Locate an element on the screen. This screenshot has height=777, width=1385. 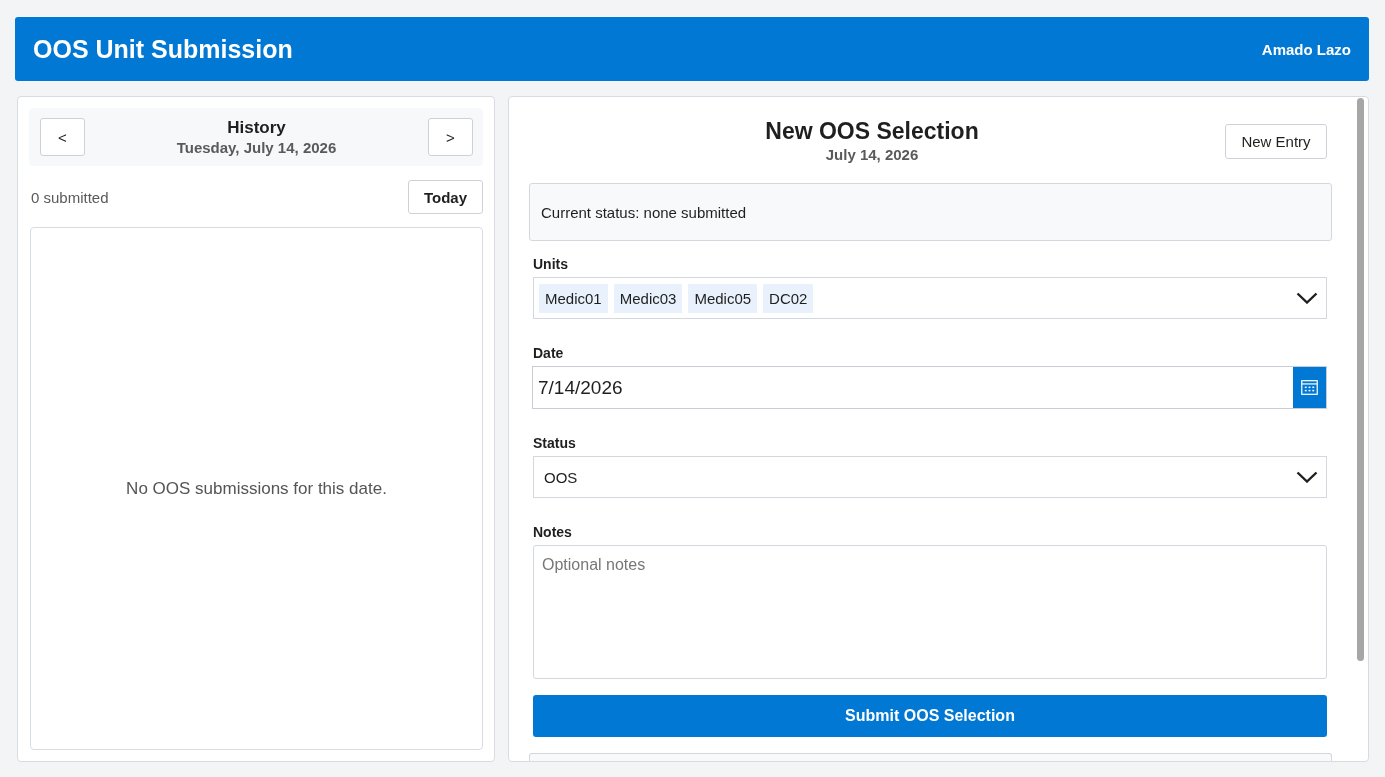
date-field: 7/14/2026 is located at coordinates (929, 387).